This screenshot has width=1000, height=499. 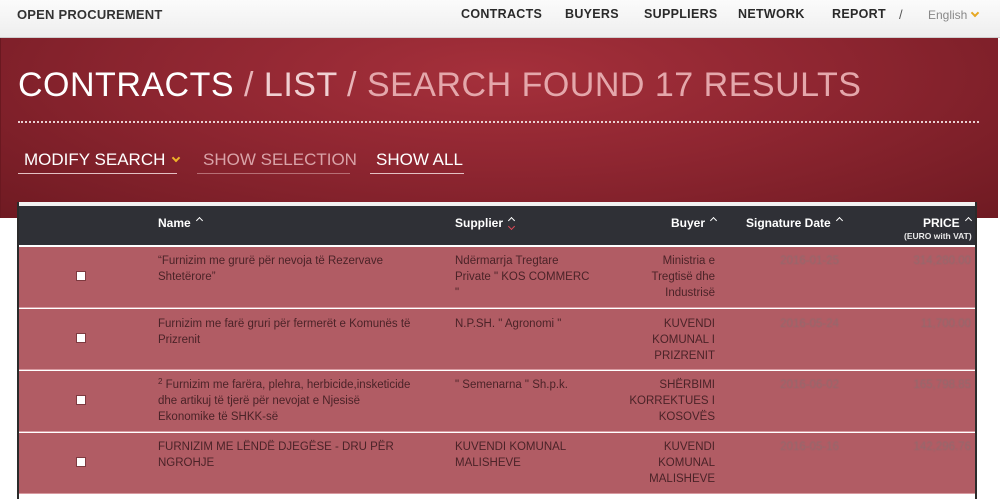 What do you see at coordinates (174, 223) in the screenshot?
I see `column-label: Name` at bounding box center [174, 223].